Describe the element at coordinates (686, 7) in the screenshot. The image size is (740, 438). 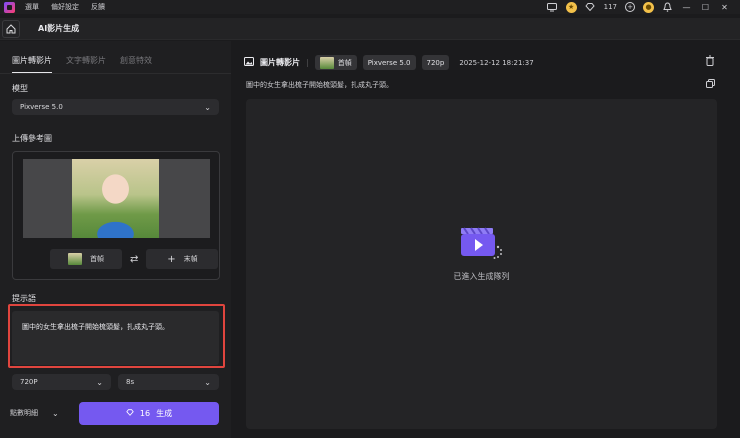
I see `minimize-icon: —` at that location.